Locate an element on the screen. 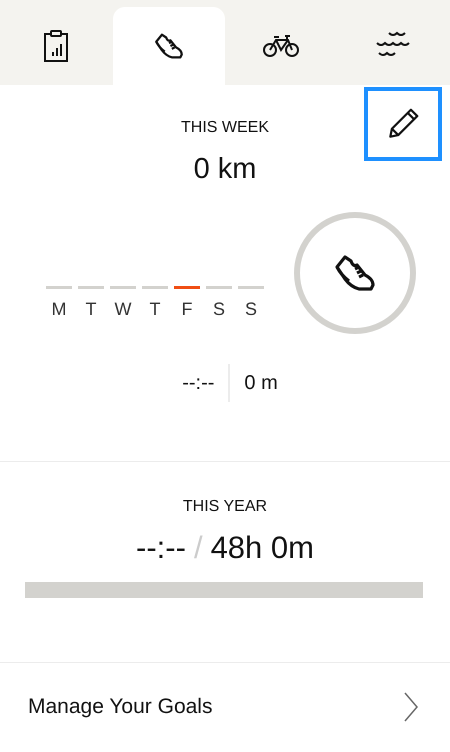  section-title: THIS WEEK is located at coordinates (225, 128).